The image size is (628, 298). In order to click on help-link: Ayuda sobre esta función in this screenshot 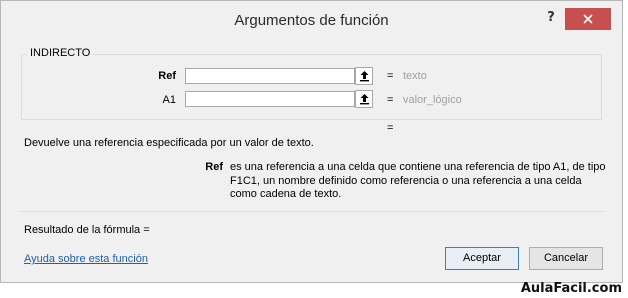, I will do `click(86, 259)`.